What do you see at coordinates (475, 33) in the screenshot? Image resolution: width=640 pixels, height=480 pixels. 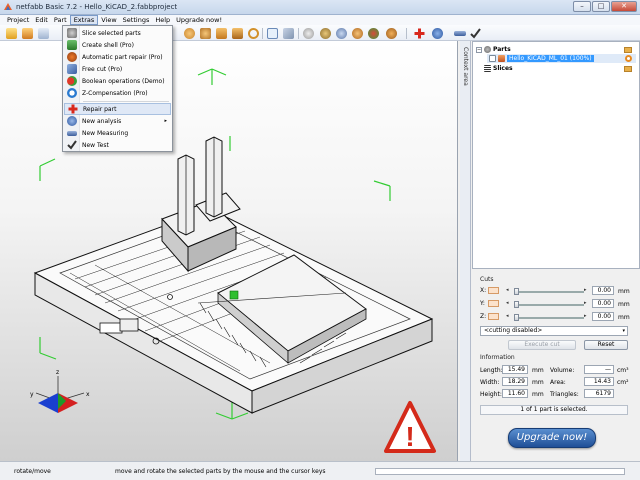 I see `checkmark-icon` at bounding box center [475, 33].